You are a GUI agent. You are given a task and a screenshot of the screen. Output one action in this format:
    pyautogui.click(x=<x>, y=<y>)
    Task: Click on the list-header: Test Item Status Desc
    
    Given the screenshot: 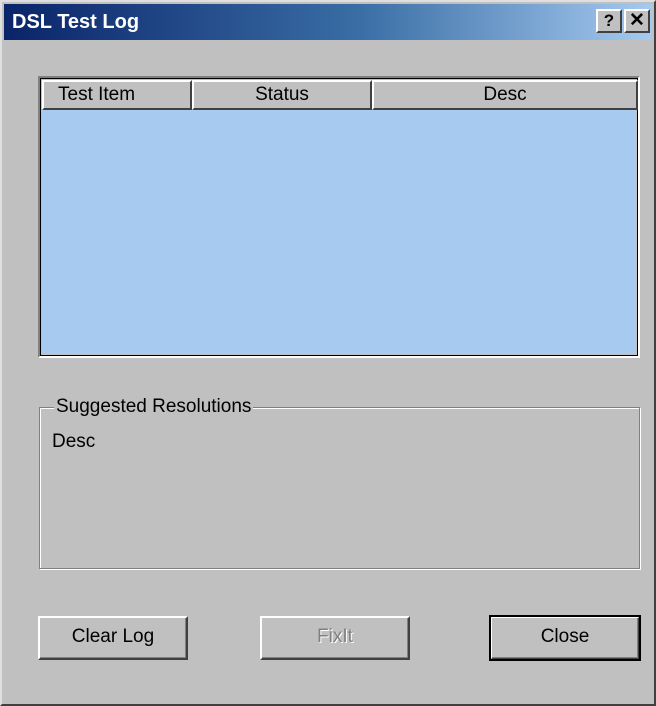 What is the action you would take?
    pyautogui.click(x=340, y=95)
    